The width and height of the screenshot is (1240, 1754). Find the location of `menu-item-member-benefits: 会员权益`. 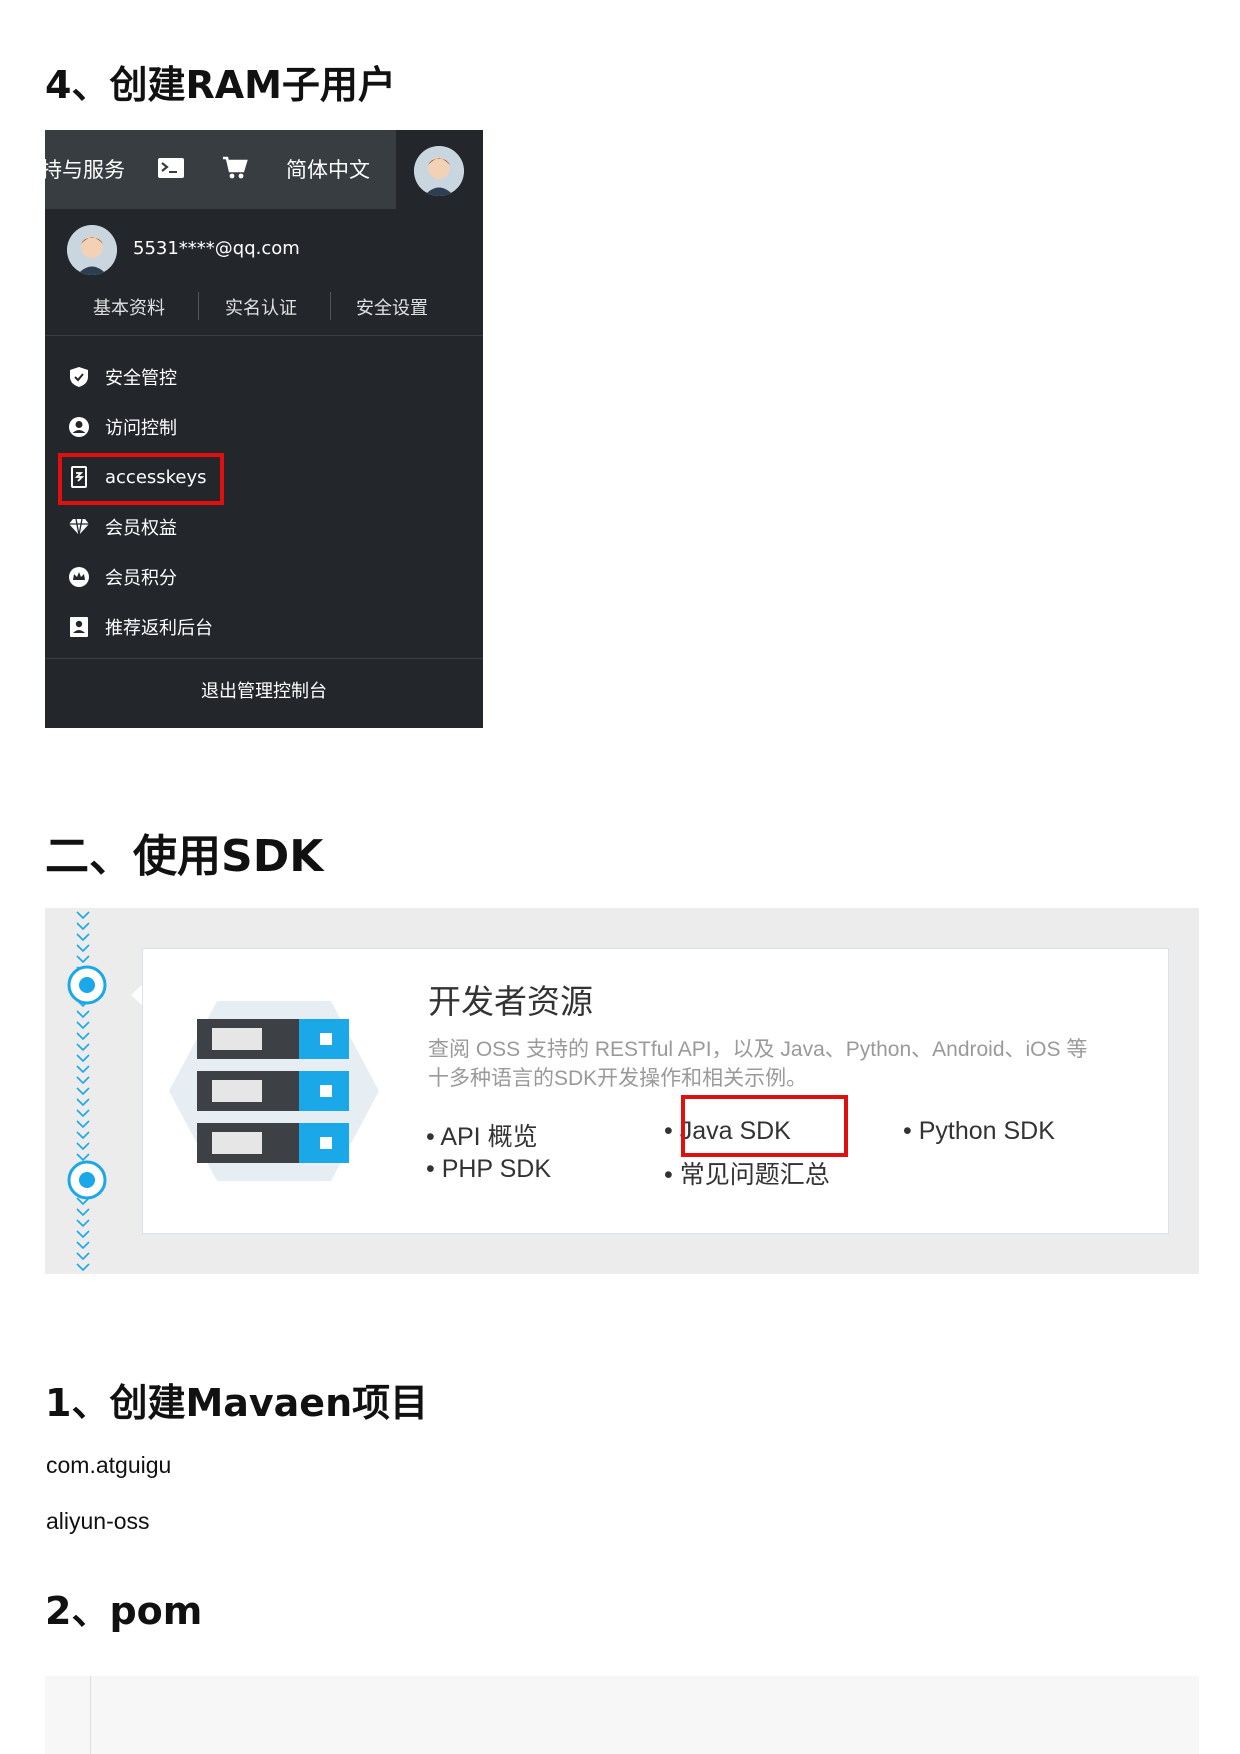

menu-item-member-benefits: 会员权益 is located at coordinates (217, 527).